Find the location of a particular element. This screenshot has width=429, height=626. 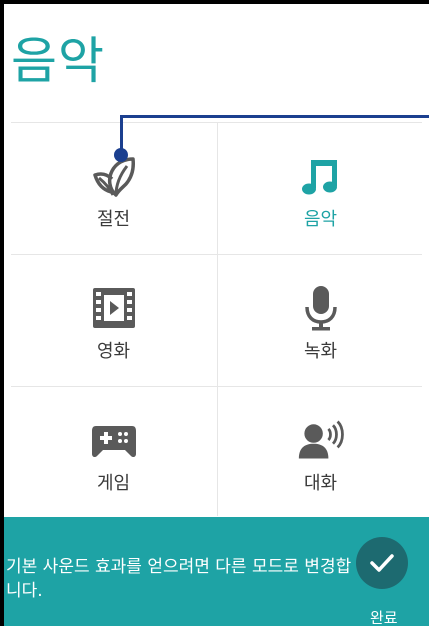

mode-label: 녹화 is located at coordinates (320, 351).